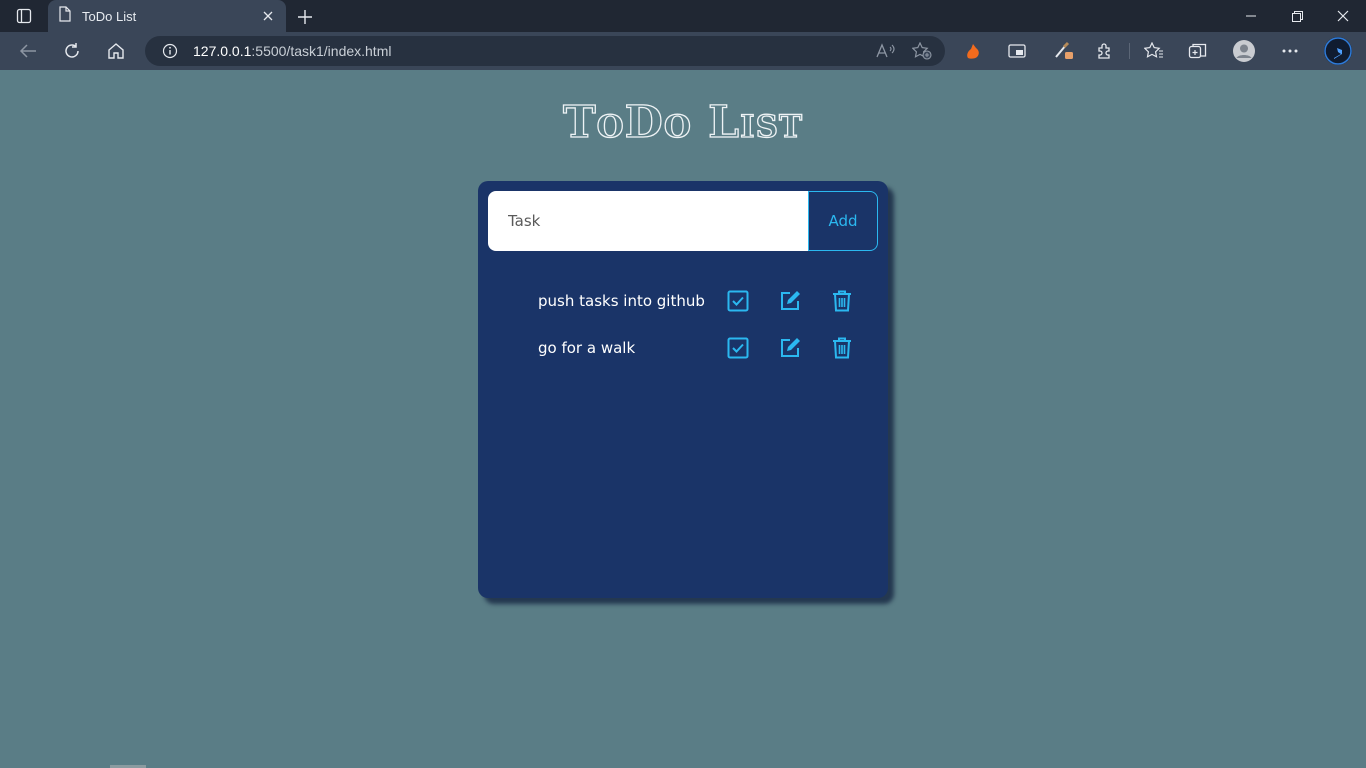 The width and height of the screenshot is (1366, 768). I want to click on read-aloud-icon, so click(886, 51).